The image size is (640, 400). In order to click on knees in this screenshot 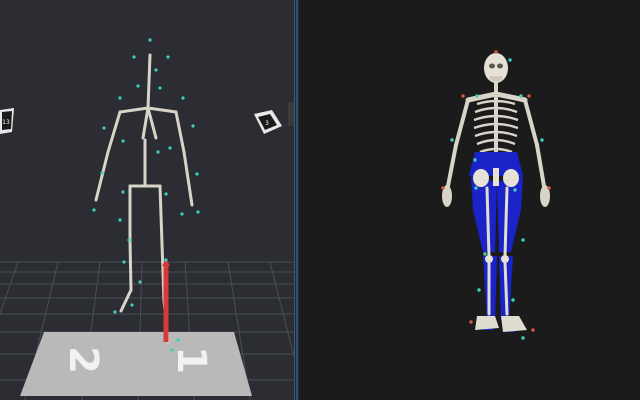, I will do `click(497, 259)`.